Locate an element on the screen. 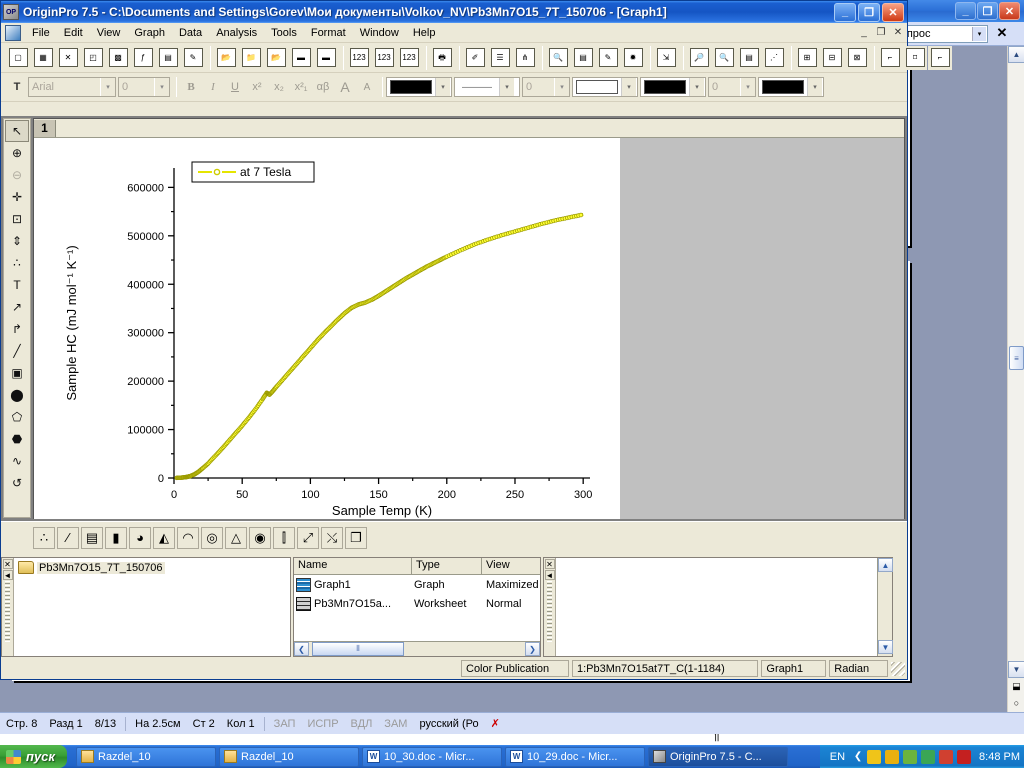 Image resolution: width=1024 pixels, height=768 pixels. add-text-button: ✐ is located at coordinates (475, 57).